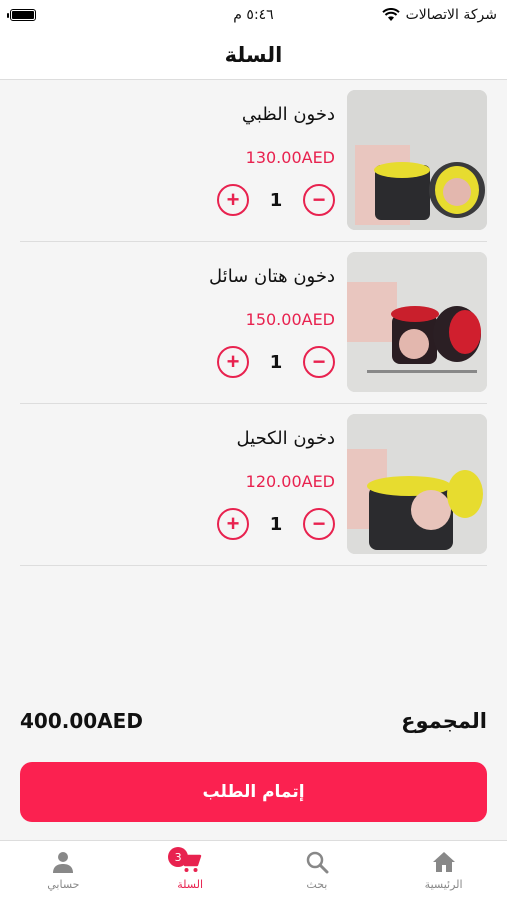  Describe the element at coordinates (63, 884) in the screenshot. I see `tab-label: حسابي` at that location.